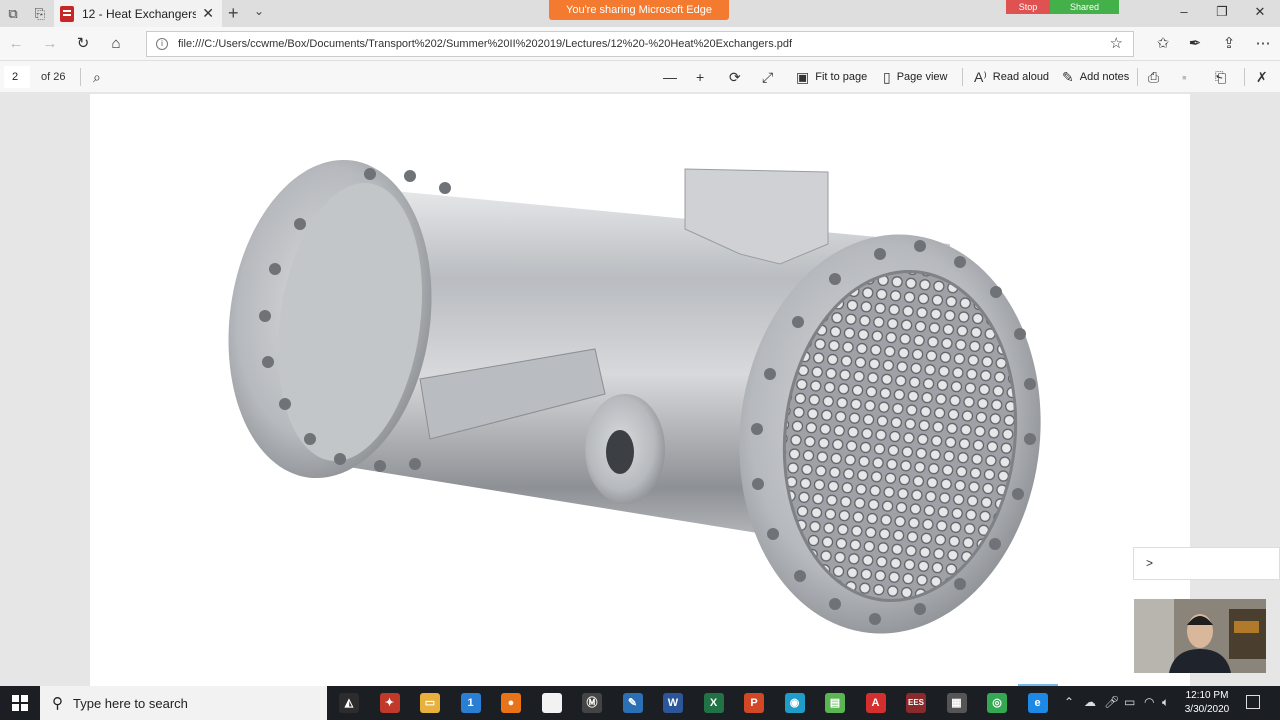  Describe the element at coordinates (1038, 685) in the screenshot. I see `active-app-indicator` at that location.